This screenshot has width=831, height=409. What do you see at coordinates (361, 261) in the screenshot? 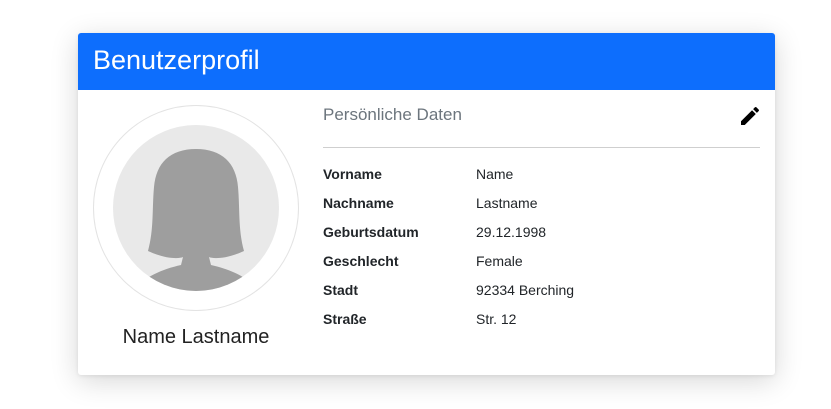
I see `detail-label: Geschlecht` at bounding box center [361, 261].